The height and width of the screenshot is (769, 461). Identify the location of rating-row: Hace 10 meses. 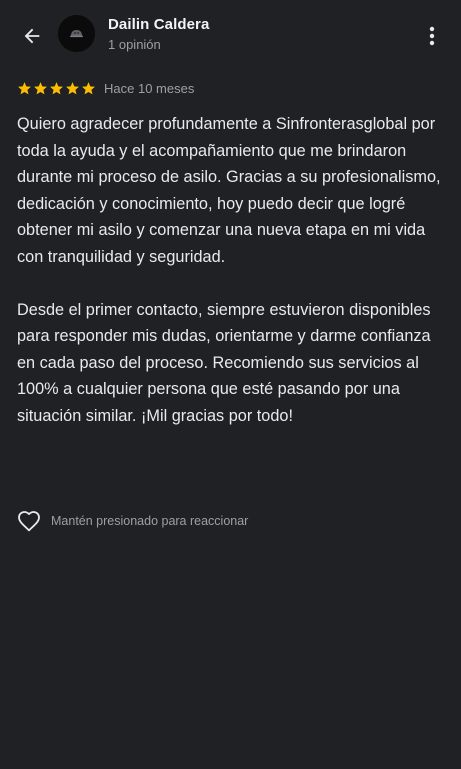
(105, 88).